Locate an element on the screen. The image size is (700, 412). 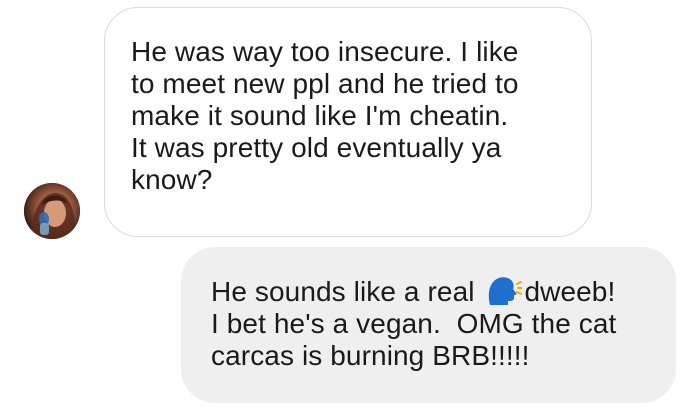
contact-avatar is located at coordinates (52, 211).